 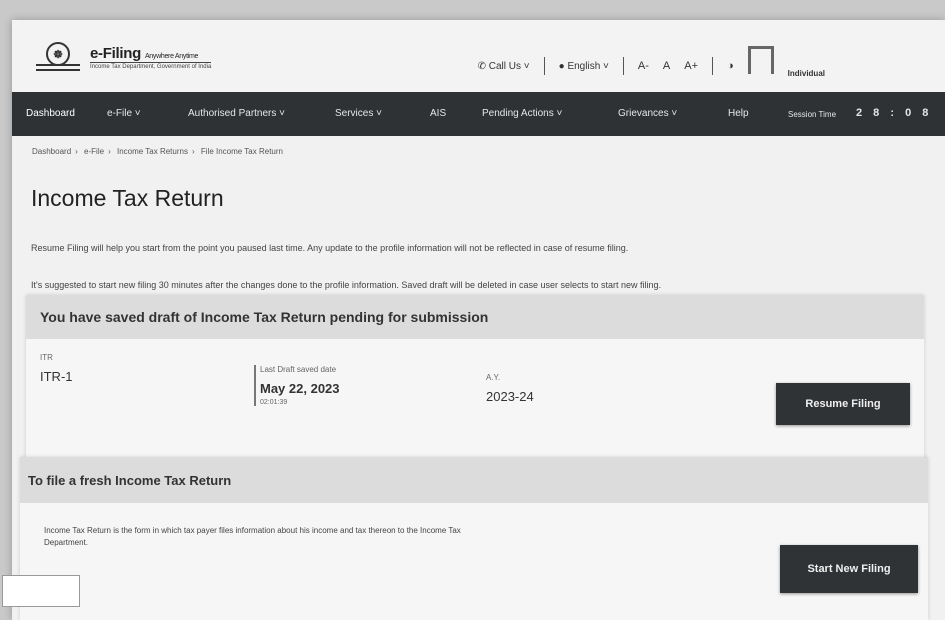 What do you see at coordinates (643, 66) in the screenshot?
I see `font-decrease-button: A-` at bounding box center [643, 66].